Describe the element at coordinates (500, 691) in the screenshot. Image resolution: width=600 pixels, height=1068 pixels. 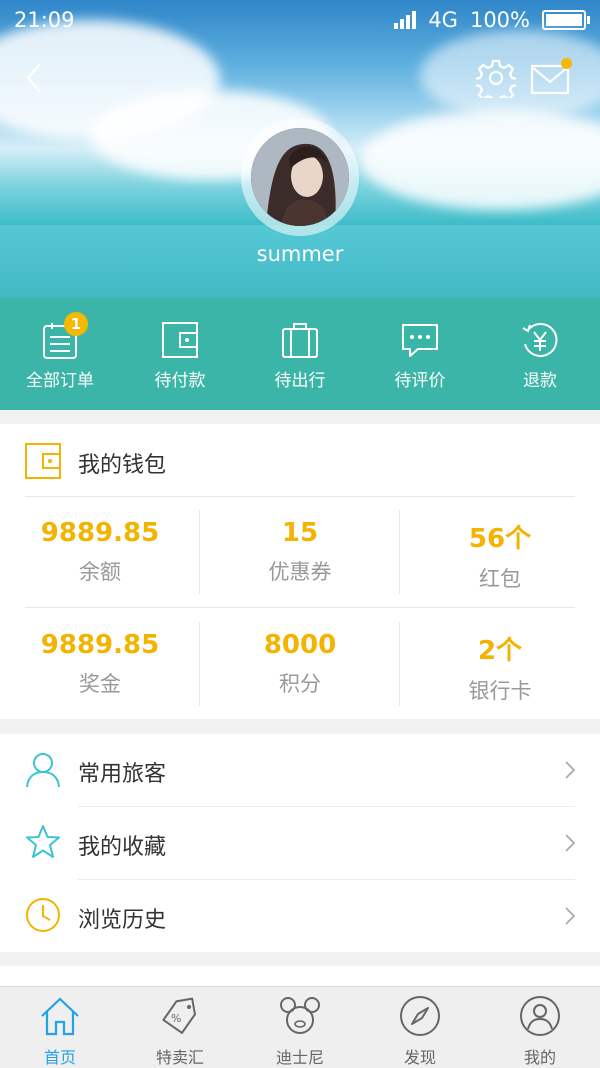
I see `wallet-label: 银行卡` at that location.